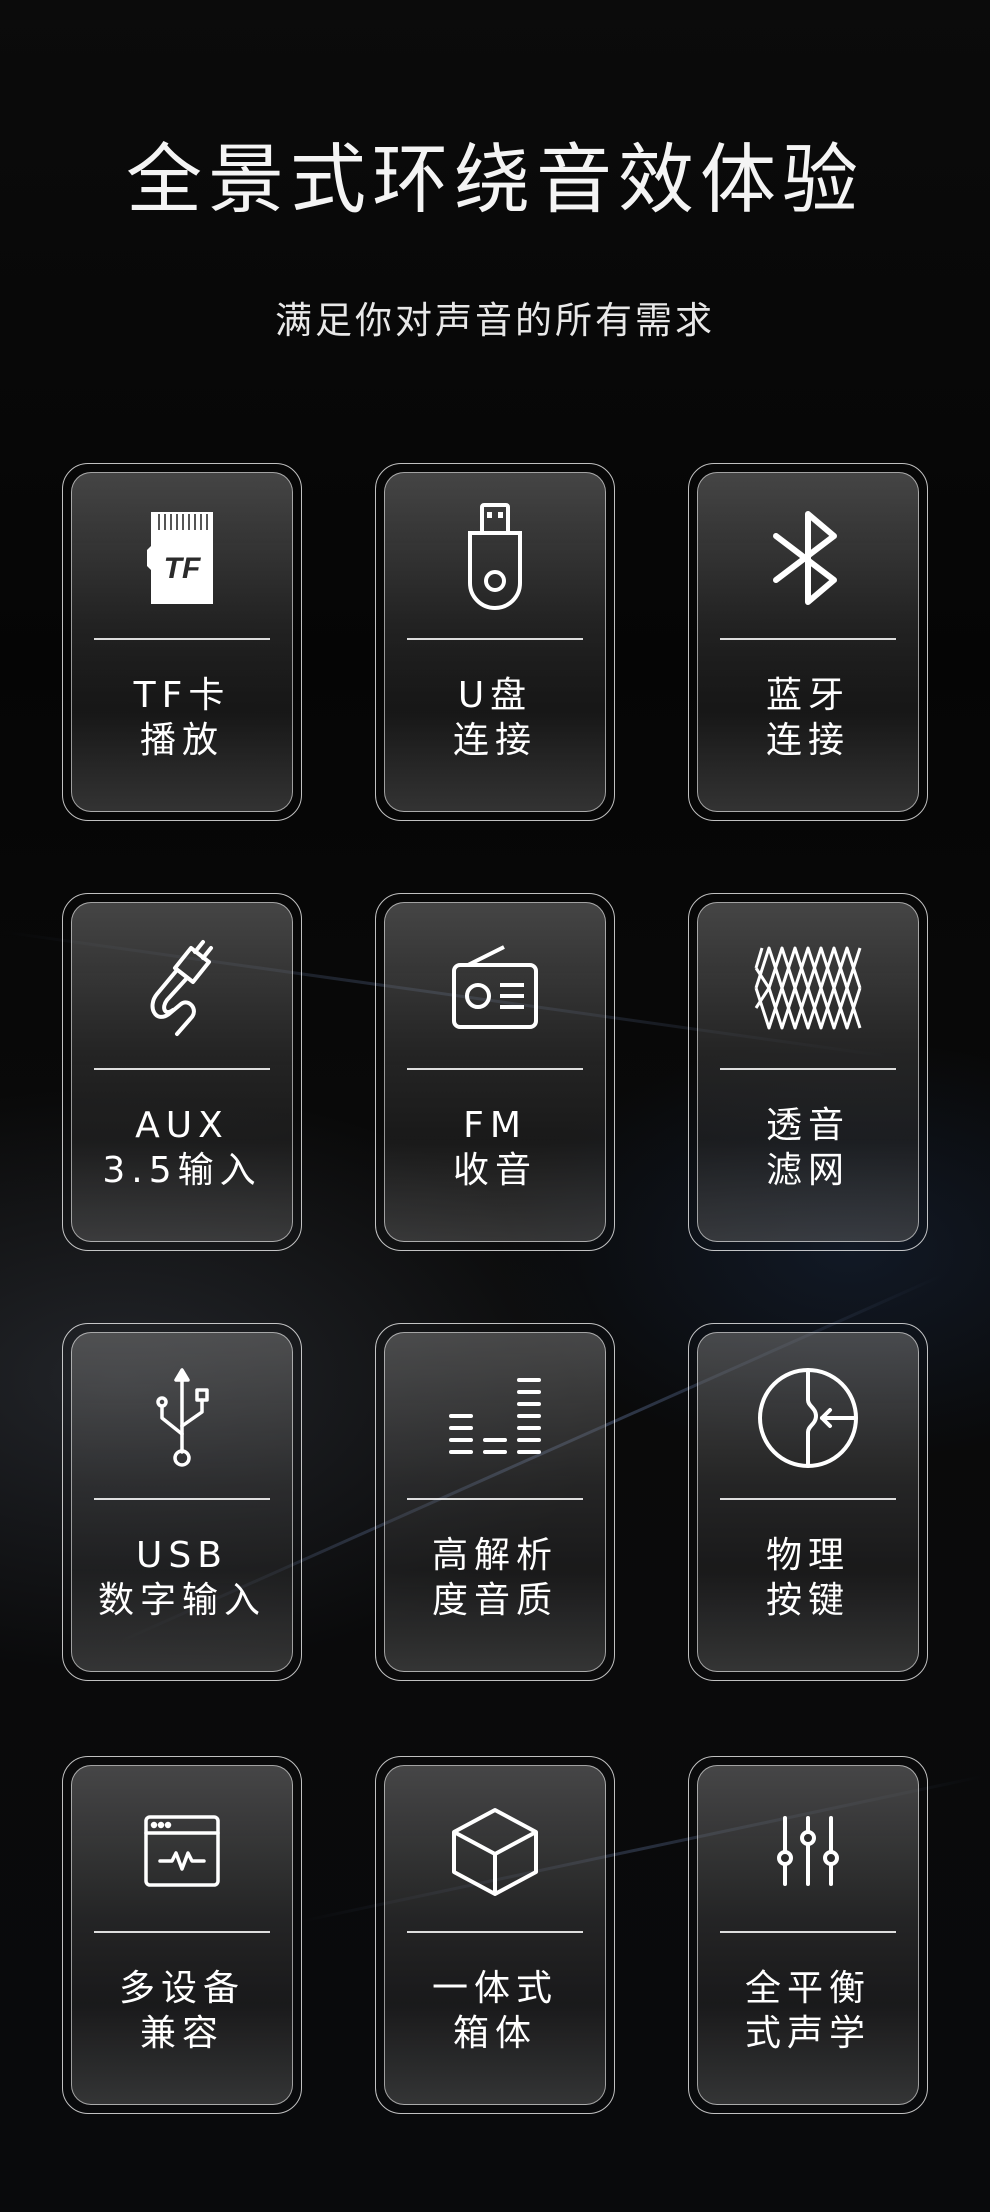  What do you see at coordinates (495, 1072) in the screenshot?
I see `feature-card-fm: FM 收音` at bounding box center [495, 1072].